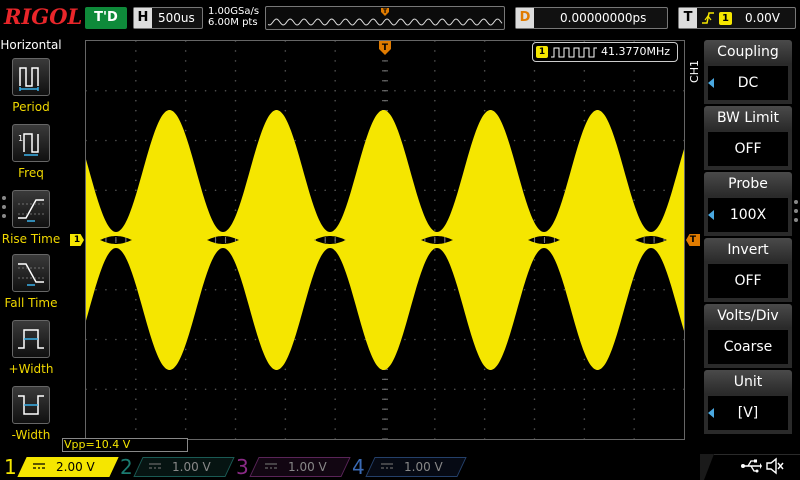  What do you see at coordinates (31, 45) in the screenshot?
I see `measurement-category-title: Horizontal` at bounding box center [31, 45].